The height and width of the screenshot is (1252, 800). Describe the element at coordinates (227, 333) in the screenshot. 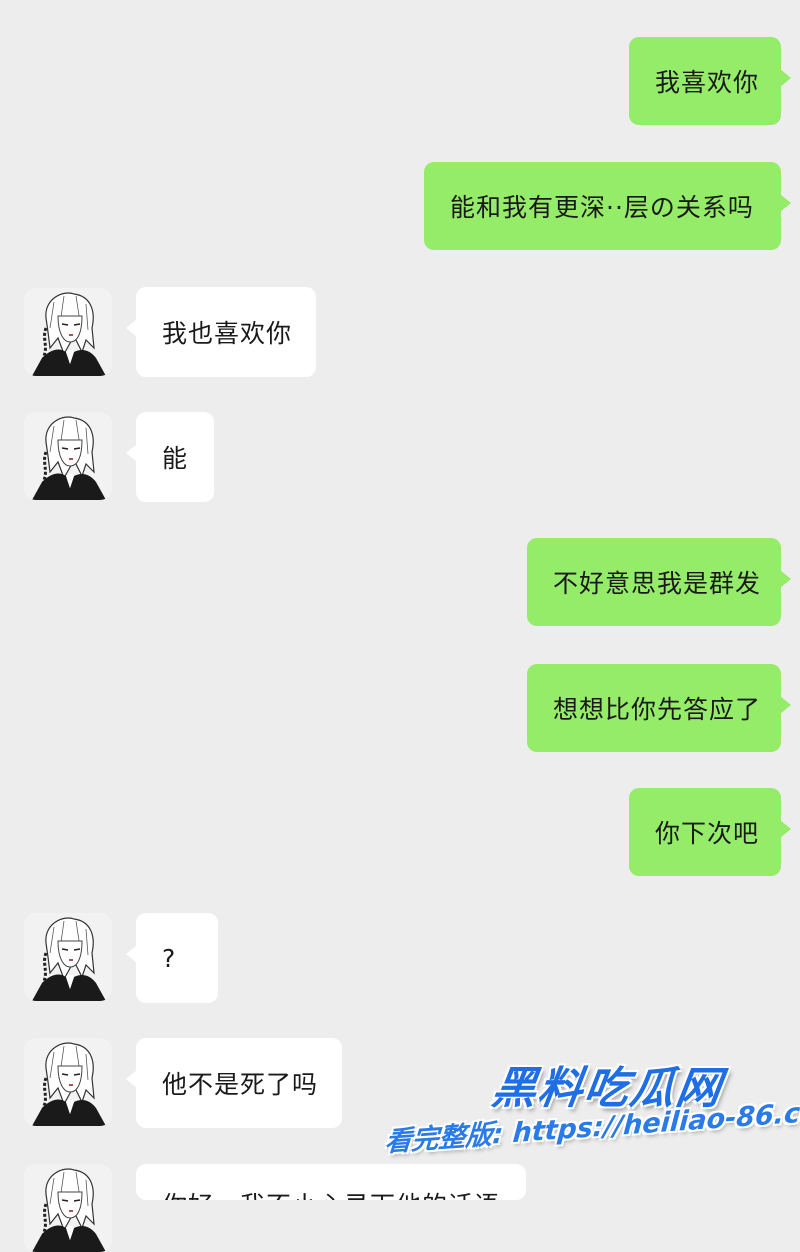

I see `message-text: 我也喜欢你` at that location.